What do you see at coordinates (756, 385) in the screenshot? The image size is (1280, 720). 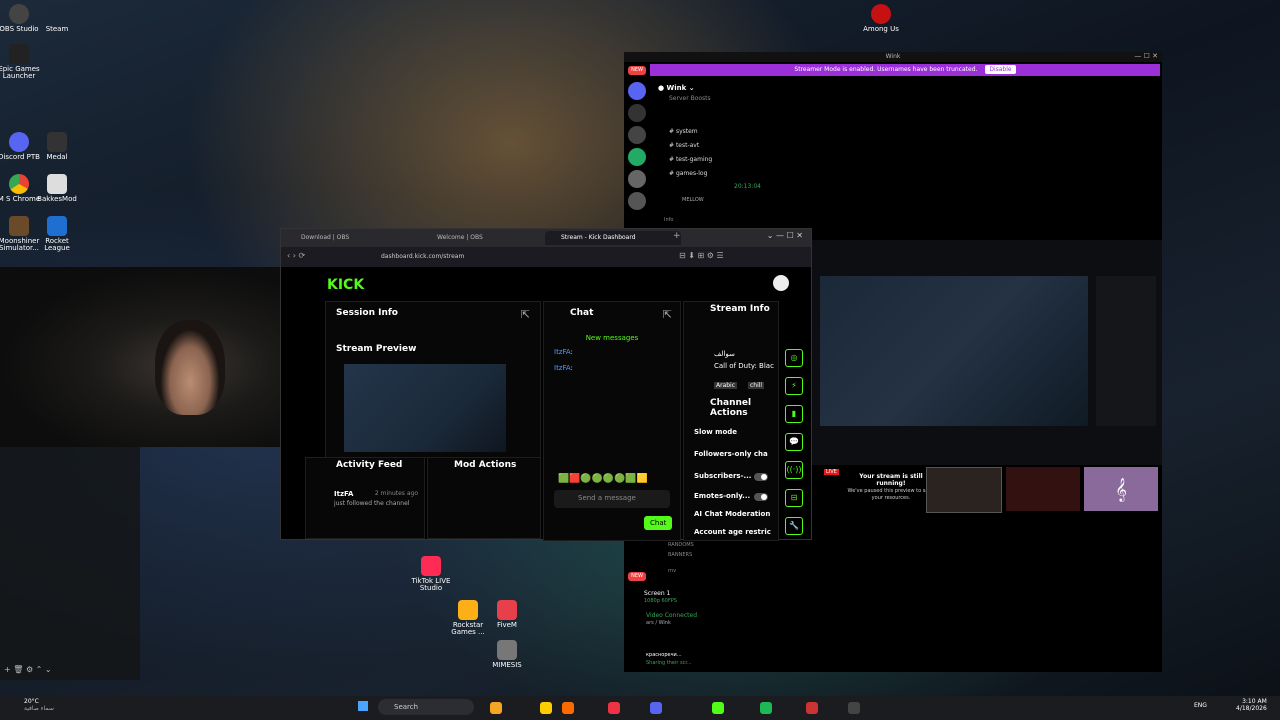 I see `tag-badge: chill` at bounding box center [756, 385].